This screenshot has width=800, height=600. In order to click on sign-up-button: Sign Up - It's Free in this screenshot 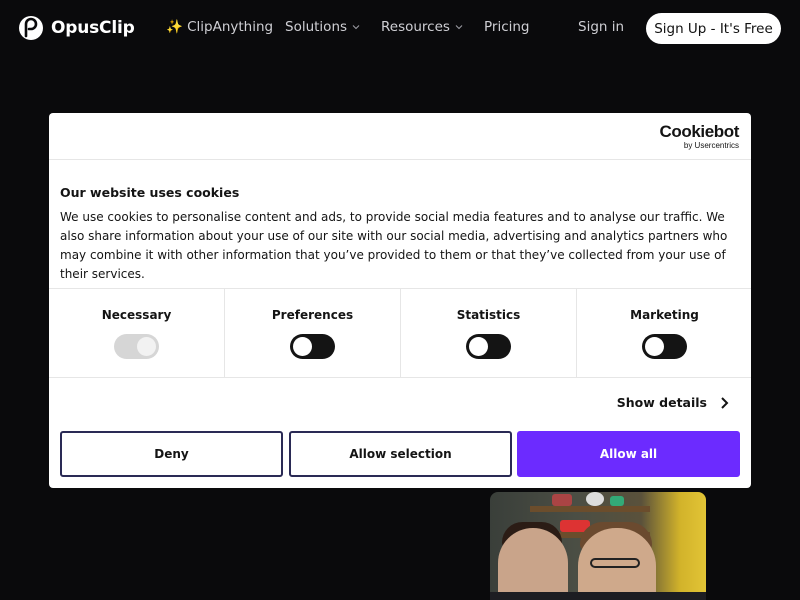, I will do `click(713, 28)`.